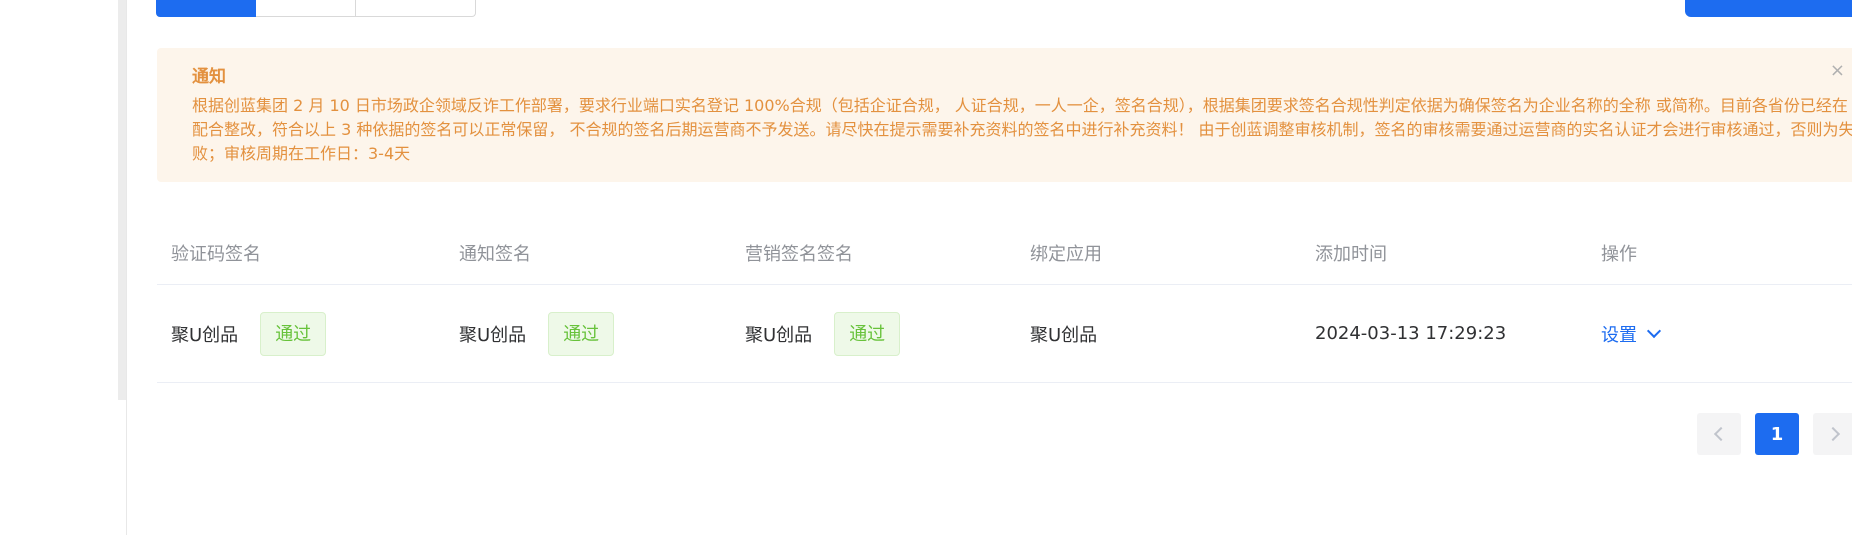  I want to click on side-panel-scrollbar, so click(122, 200).